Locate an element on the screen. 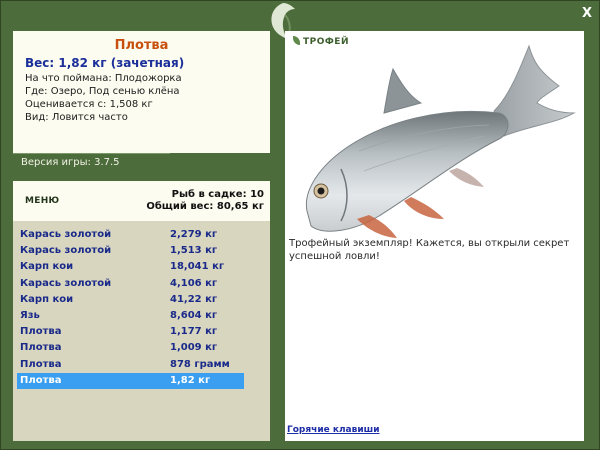 This screenshot has width=600, height=450. catch-weight: 1,82 кг is located at coordinates (190, 380).